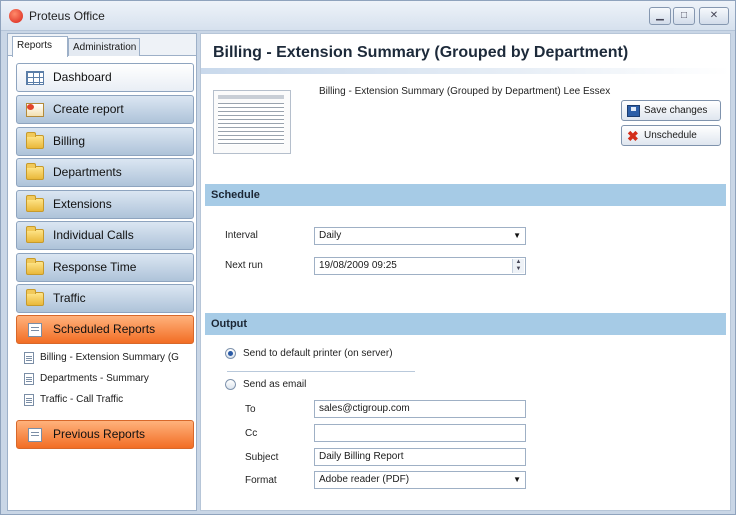 This screenshot has width=736, height=515. I want to click on email-subject-value: Daily Billing Report, so click(361, 456).